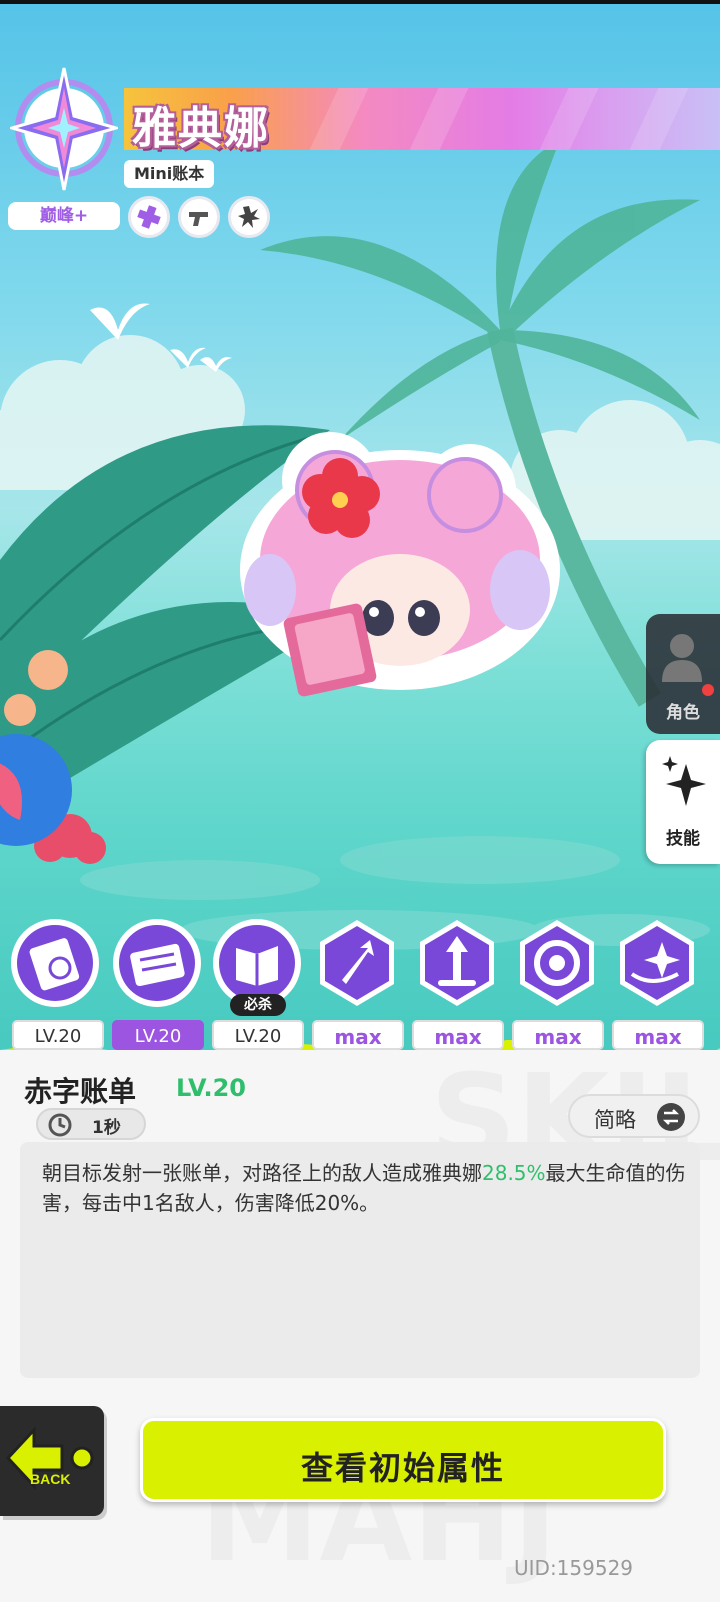 The height and width of the screenshot is (1602, 720). What do you see at coordinates (708, 690) in the screenshot?
I see `notification-dot` at bounding box center [708, 690].